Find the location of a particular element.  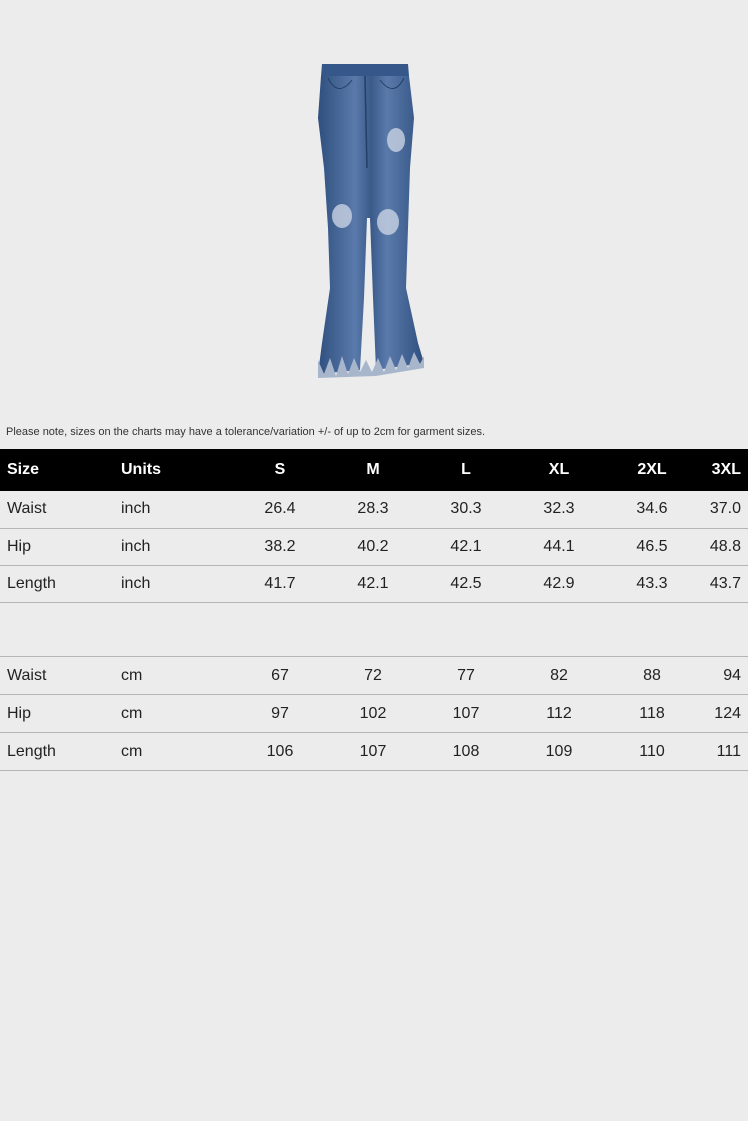

cell-value: 77 is located at coordinates (466, 675).